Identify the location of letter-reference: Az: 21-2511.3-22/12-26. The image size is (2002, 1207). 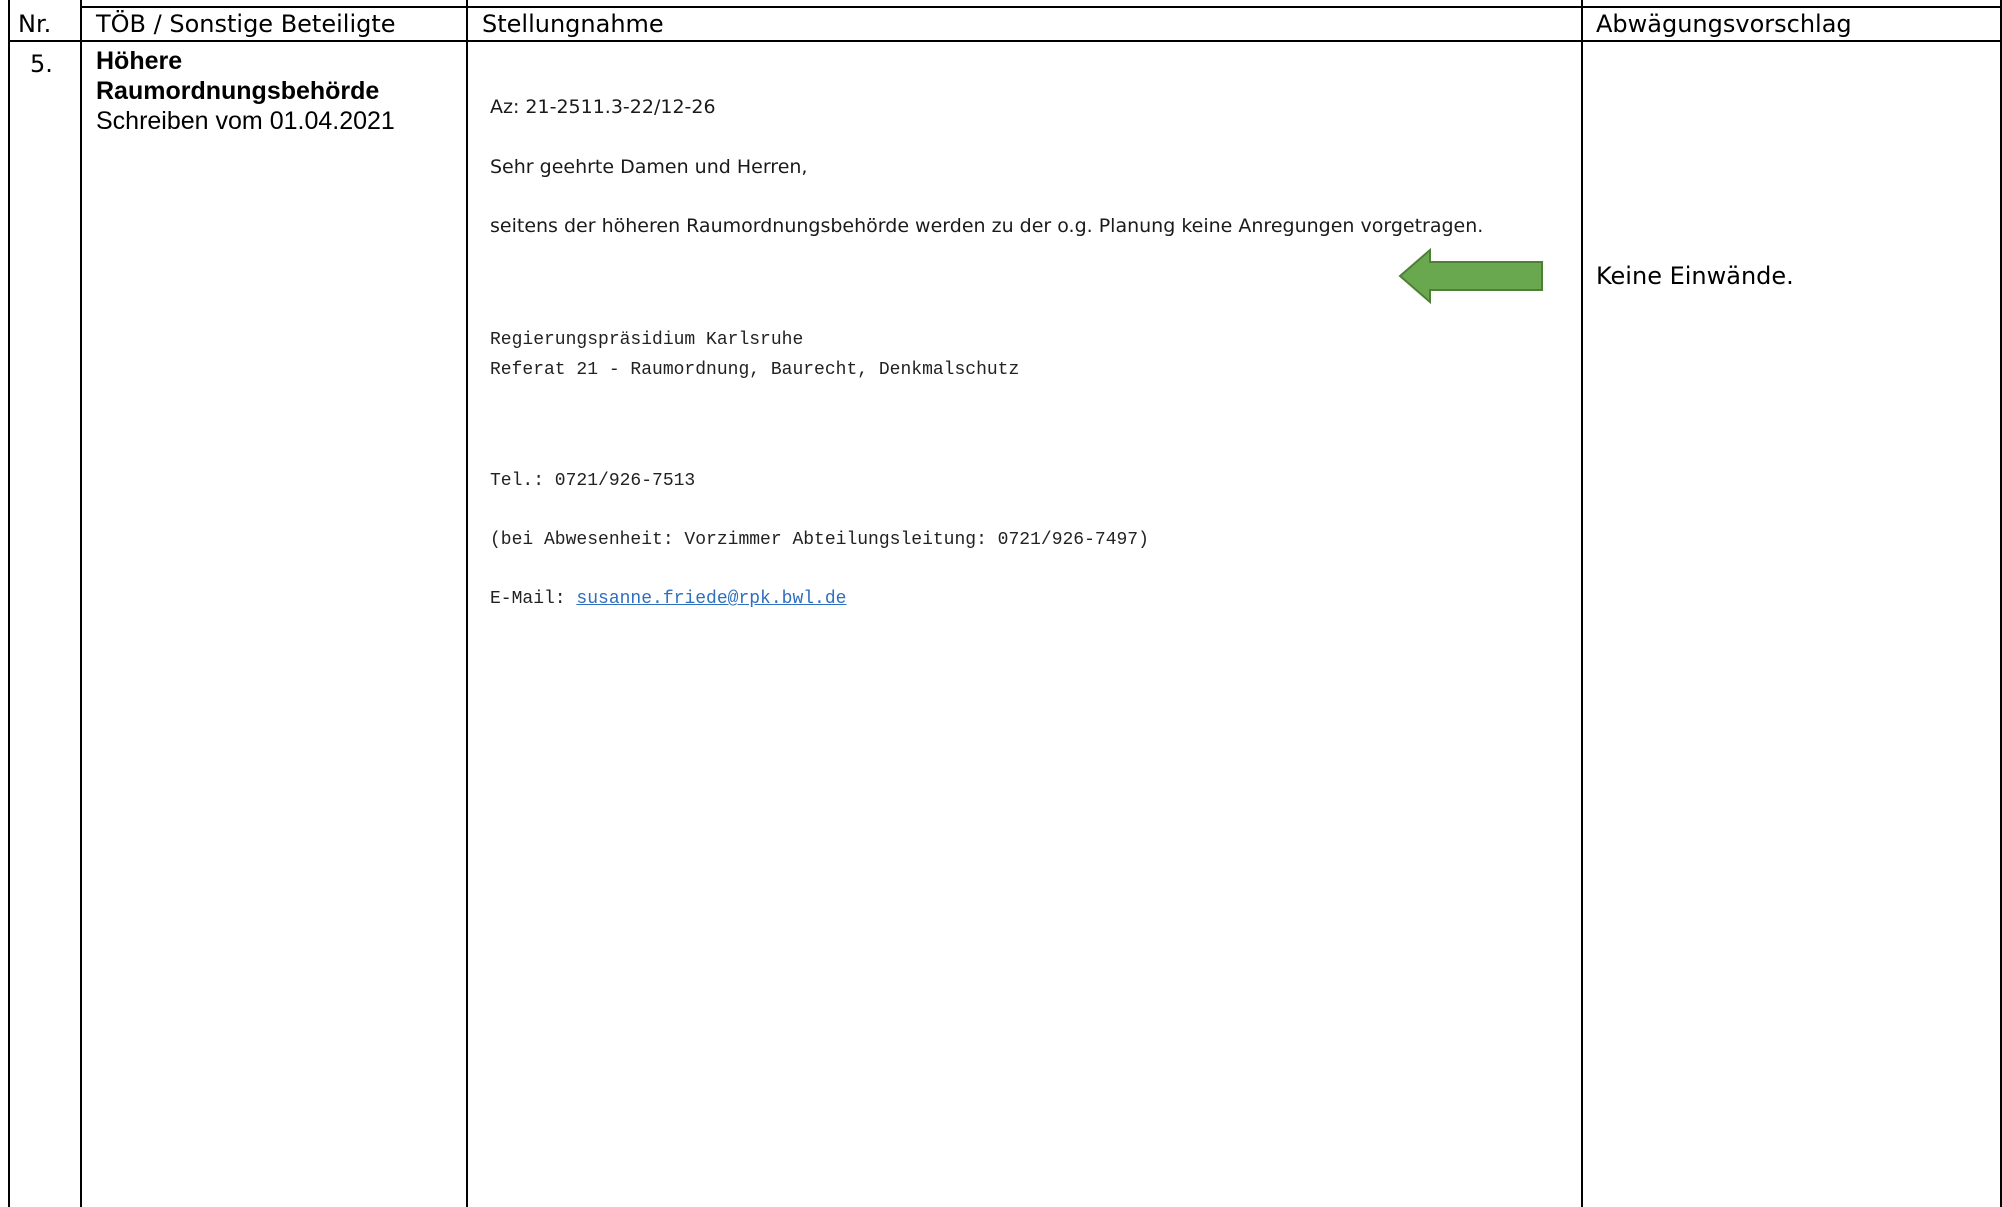
(603, 107).